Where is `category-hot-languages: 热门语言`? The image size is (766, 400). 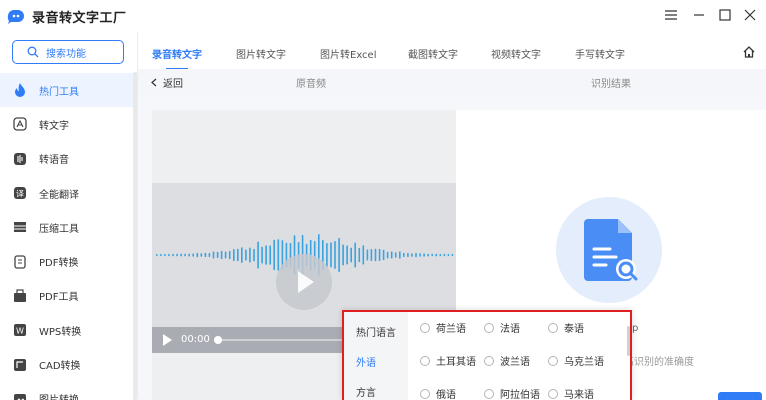 category-hot-languages: 热门语言 is located at coordinates (376, 331).